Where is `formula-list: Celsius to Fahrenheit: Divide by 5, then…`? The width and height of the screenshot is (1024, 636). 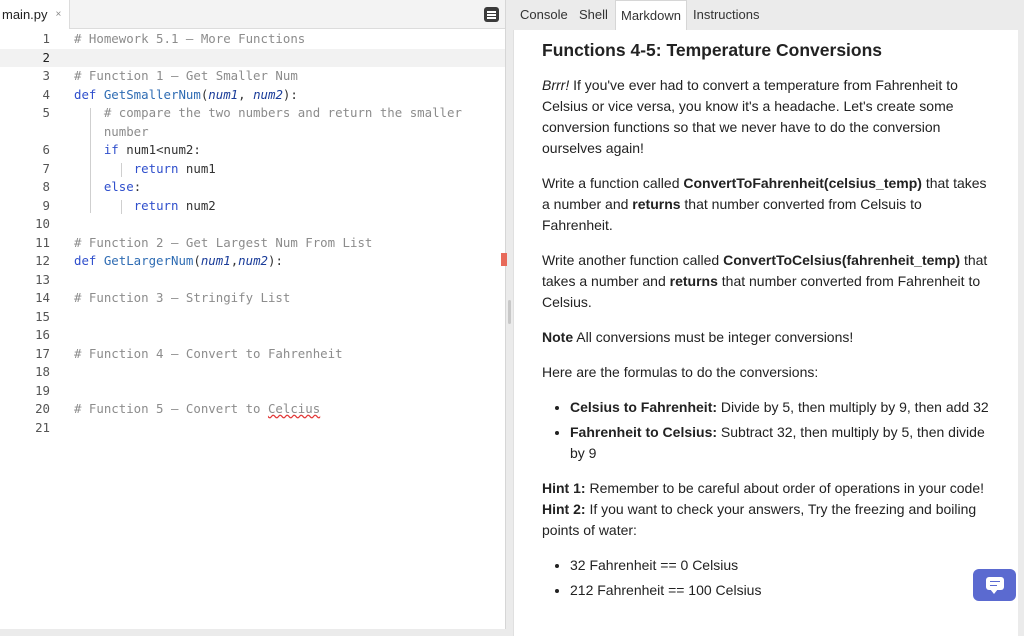 formula-list: Celsius to Fahrenheit: Divide by 5, then… is located at coordinates (780, 430).